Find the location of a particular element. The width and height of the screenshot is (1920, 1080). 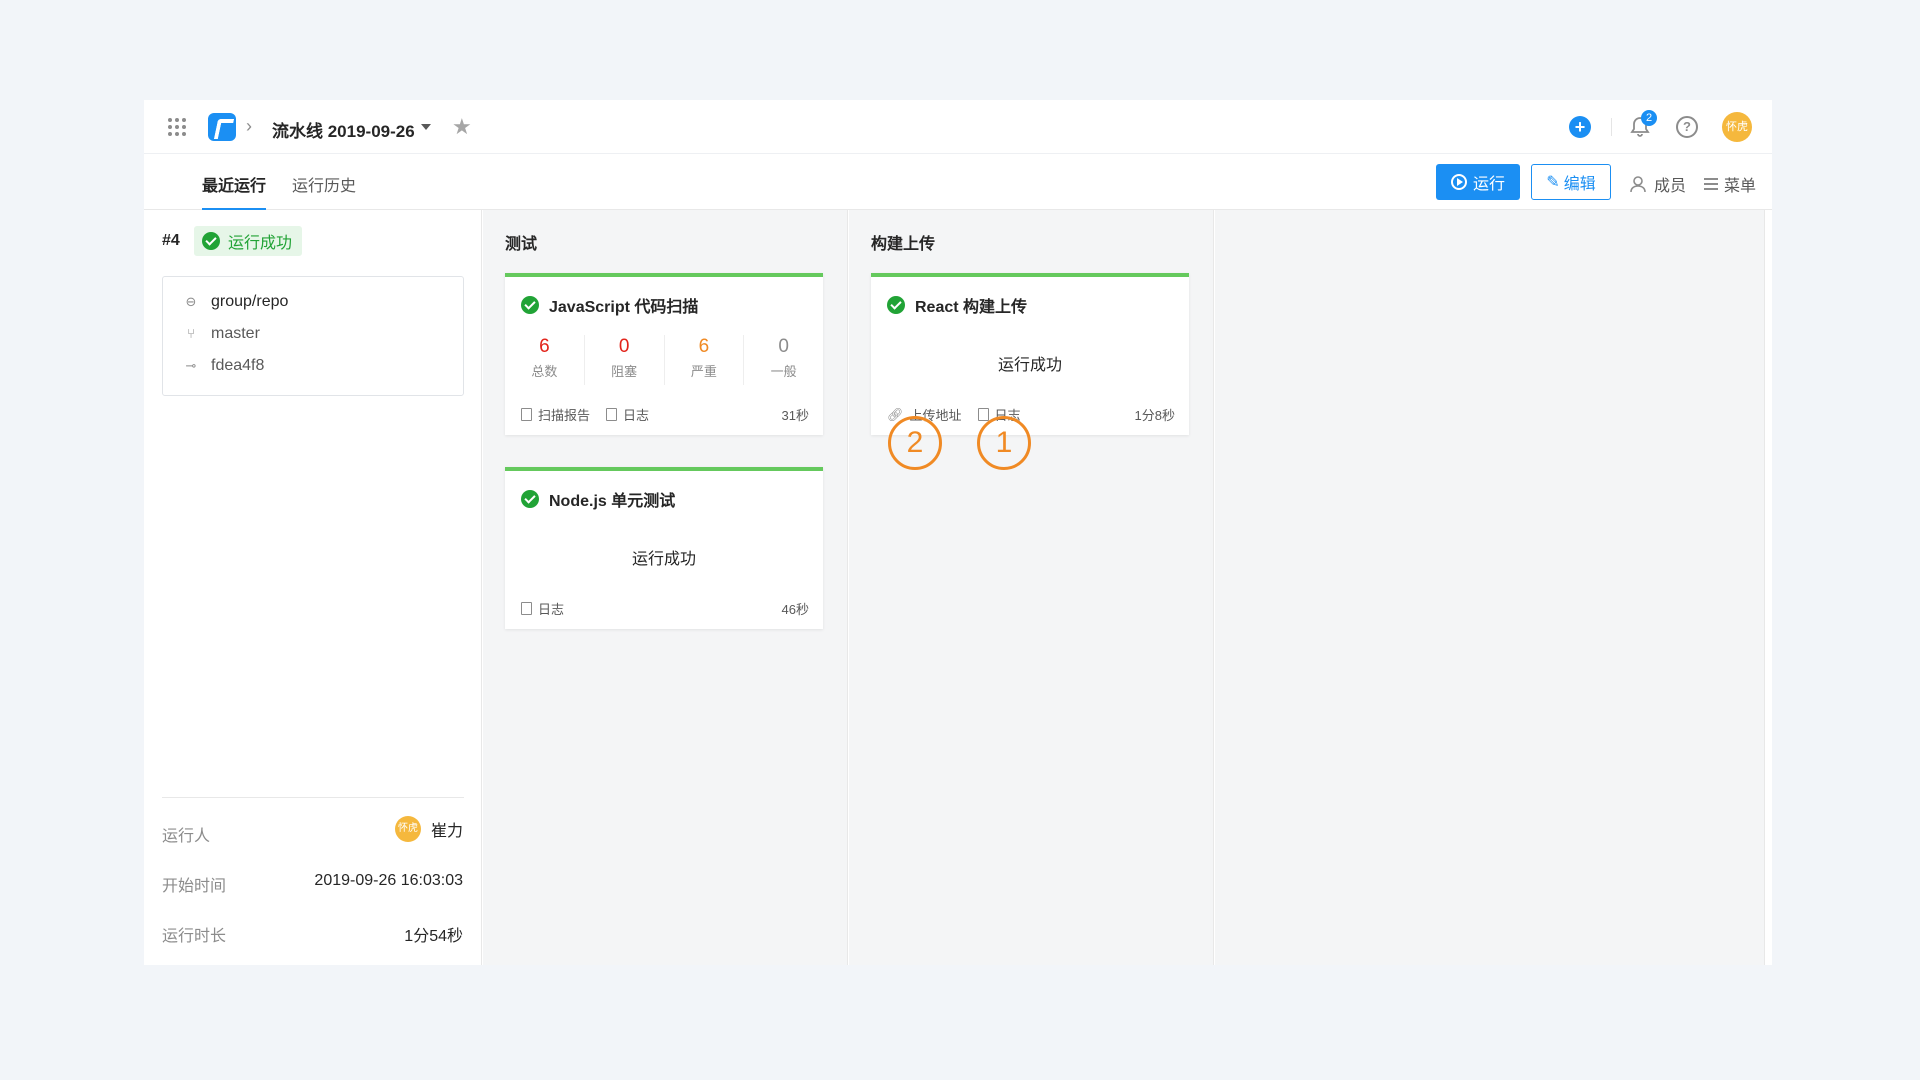

job-duration: 46秒 is located at coordinates (795, 609).